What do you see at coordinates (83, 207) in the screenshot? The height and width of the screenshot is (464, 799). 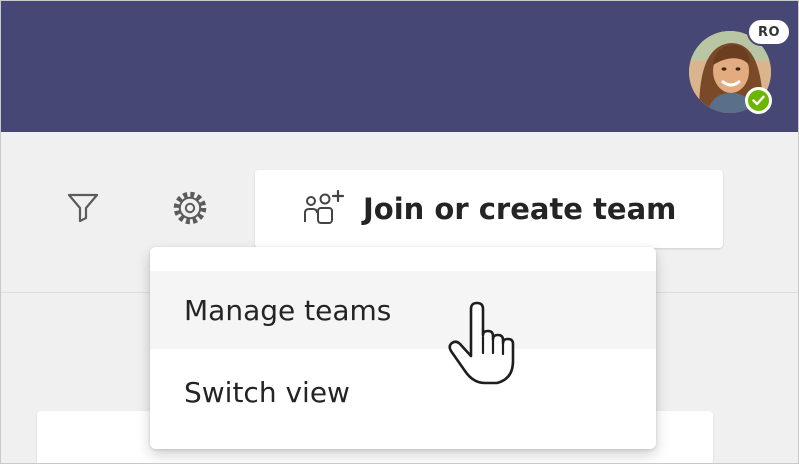 I see `filter-icon` at bounding box center [83, 207].